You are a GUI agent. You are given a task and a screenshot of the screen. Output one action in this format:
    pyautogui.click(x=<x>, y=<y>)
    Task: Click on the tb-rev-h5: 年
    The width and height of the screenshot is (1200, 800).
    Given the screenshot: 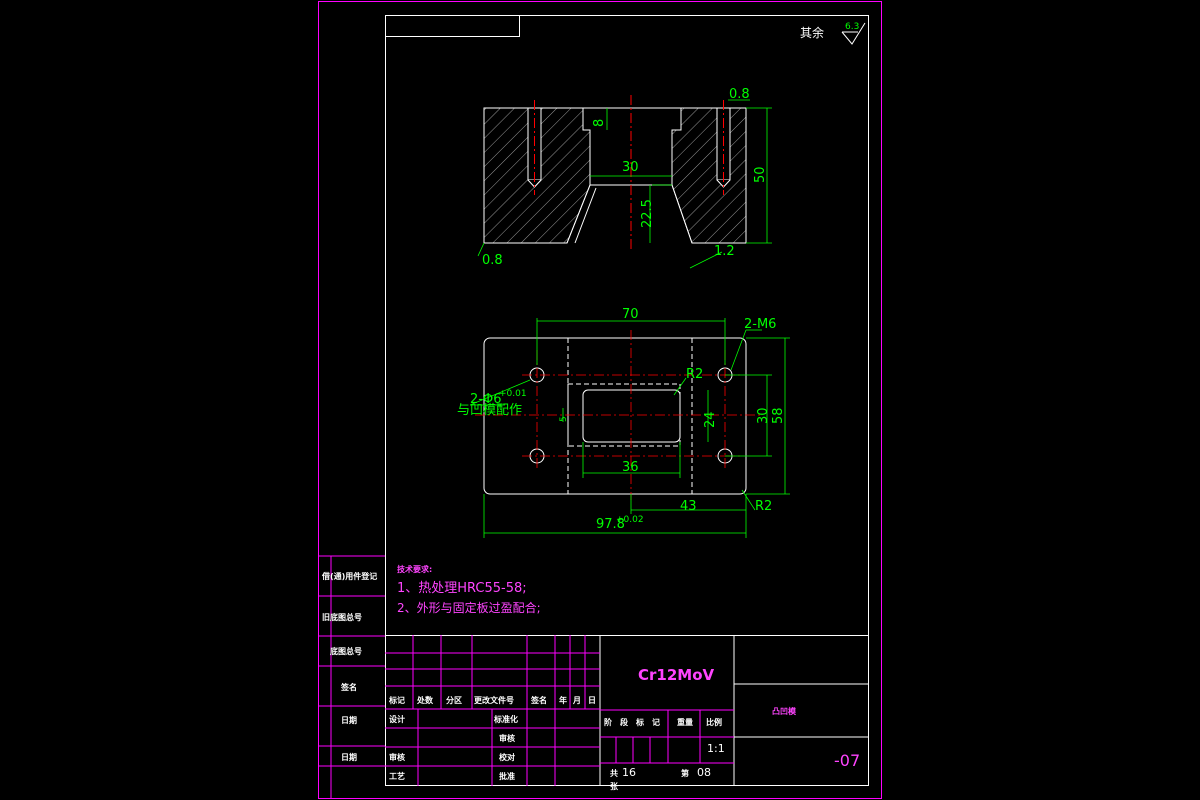 What is the action you would take?
    pyautogui.click(x=563, y=700)
    